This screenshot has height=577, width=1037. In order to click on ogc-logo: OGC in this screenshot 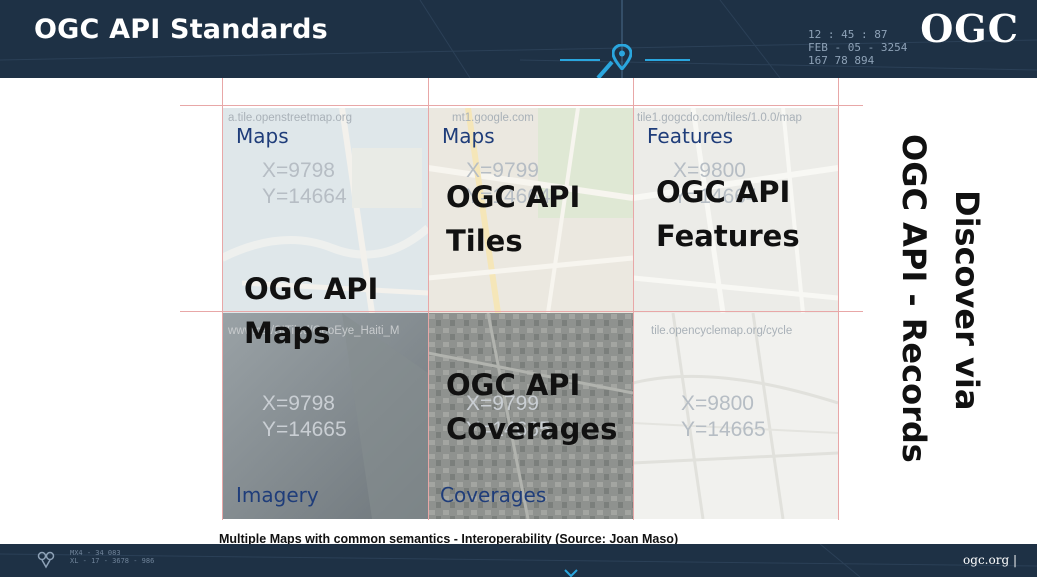, I will do `click(969, 28)`.